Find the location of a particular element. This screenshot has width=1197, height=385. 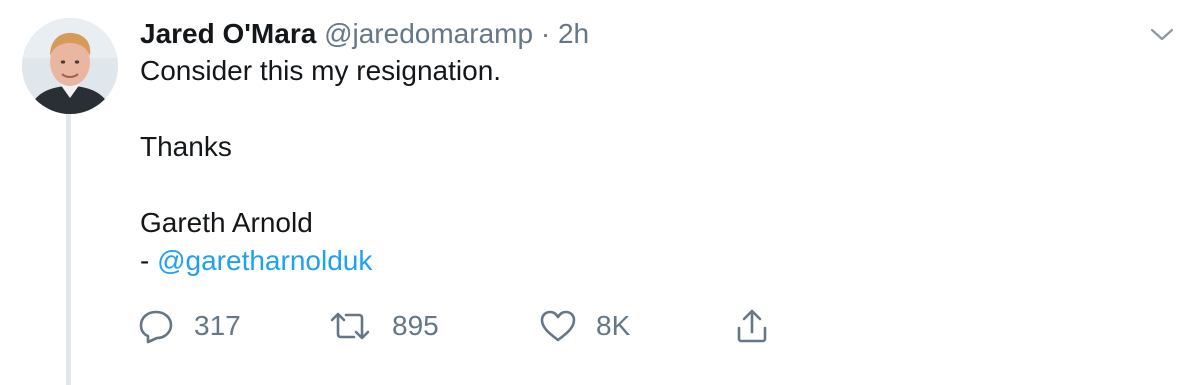

tweet-timestamp: 2h is located at coordinates (573, 33).